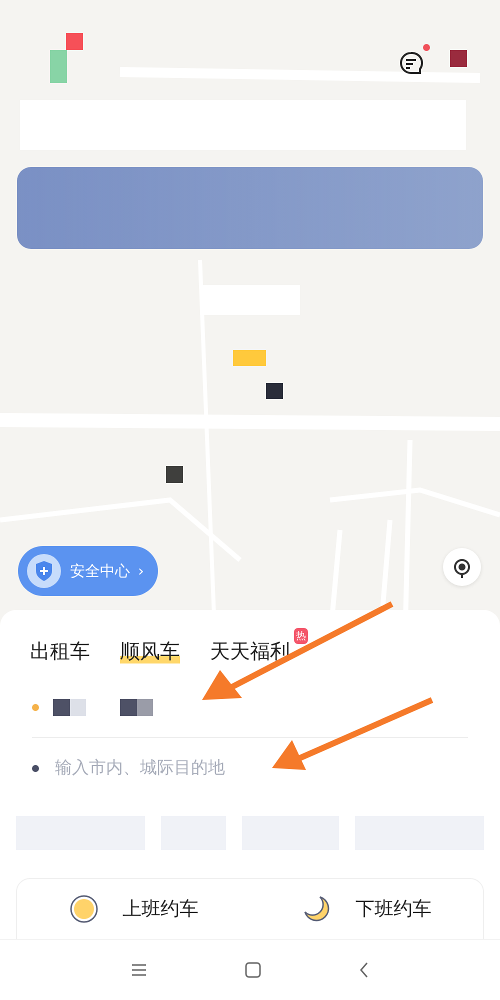 The image size is (500, 1000). What do you see at coordinates (301, 636) in the screenshot?
I see `hot-badge: 热` at bounding box center [301, 636].